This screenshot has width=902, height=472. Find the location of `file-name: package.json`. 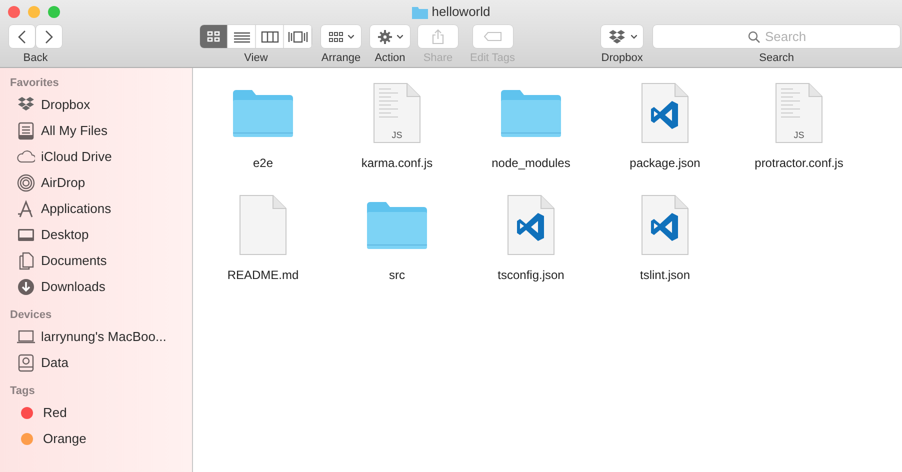

file-name: package.json is located at coordinates (665, 163).